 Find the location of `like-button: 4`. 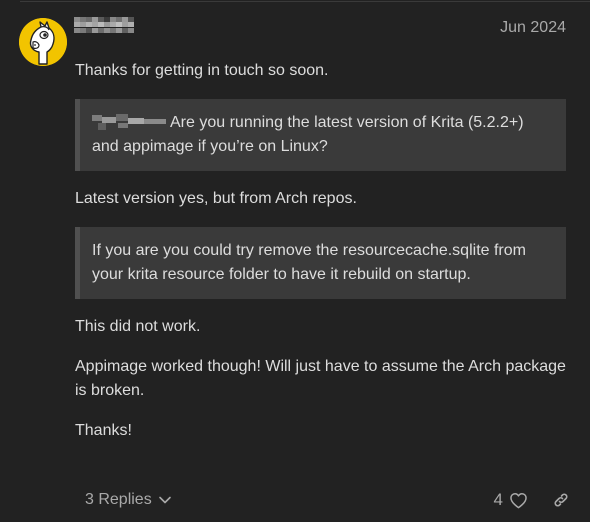

like-button: 4 is located at coordinates (511, 500).